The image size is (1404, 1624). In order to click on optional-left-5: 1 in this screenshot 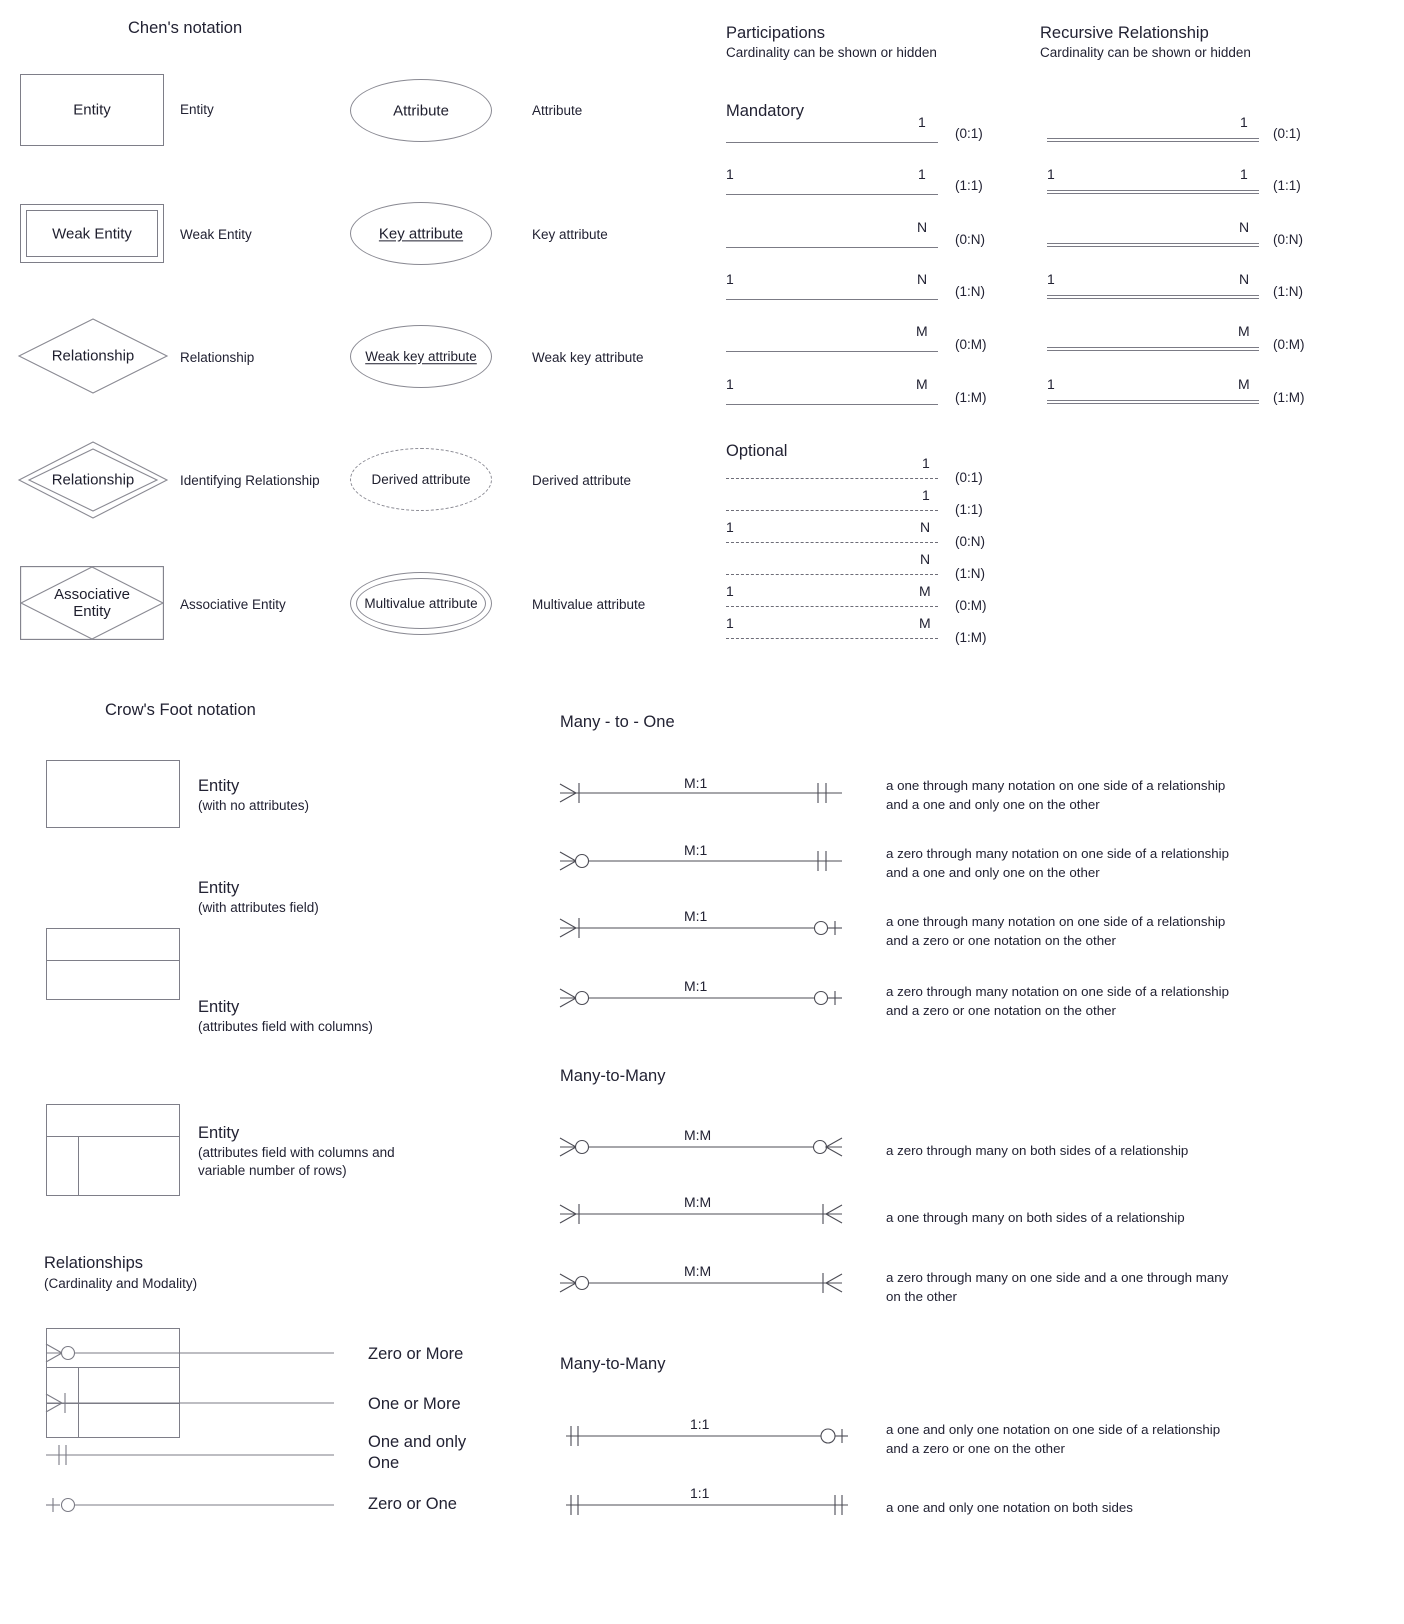, I will do `click(730, 623)`.